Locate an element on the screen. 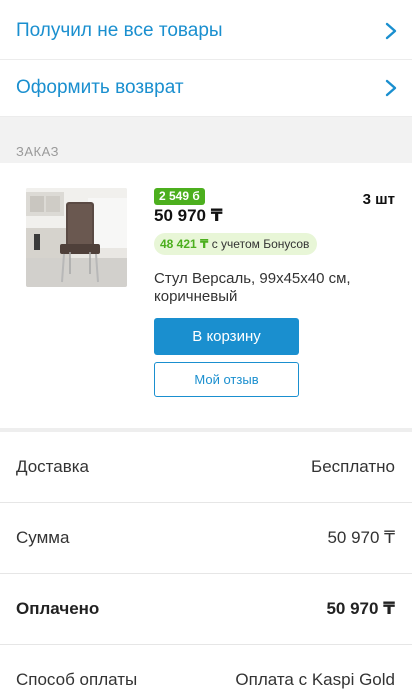  delivery-value: Бесплатно is located at coordinates (353, 466).